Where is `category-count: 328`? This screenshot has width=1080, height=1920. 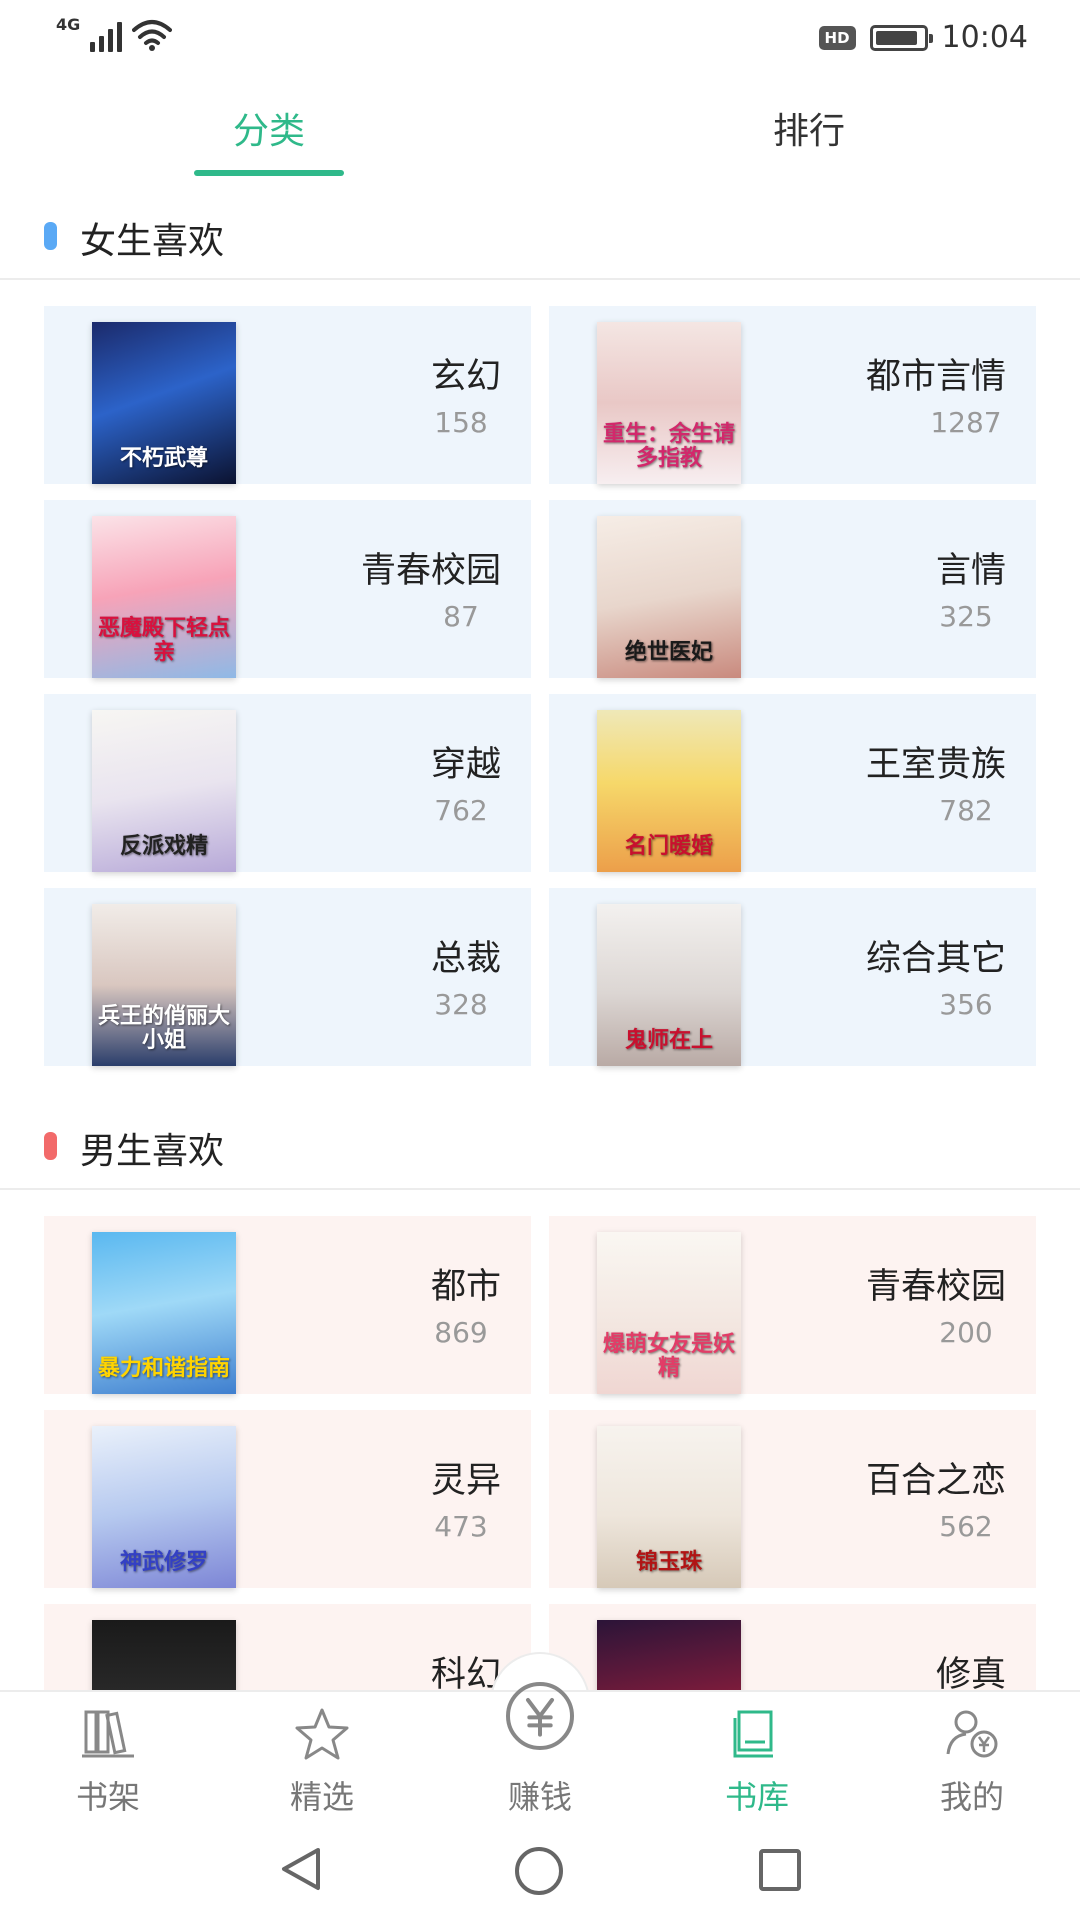 category-count: 328 is located at coordinates (461, 1004).